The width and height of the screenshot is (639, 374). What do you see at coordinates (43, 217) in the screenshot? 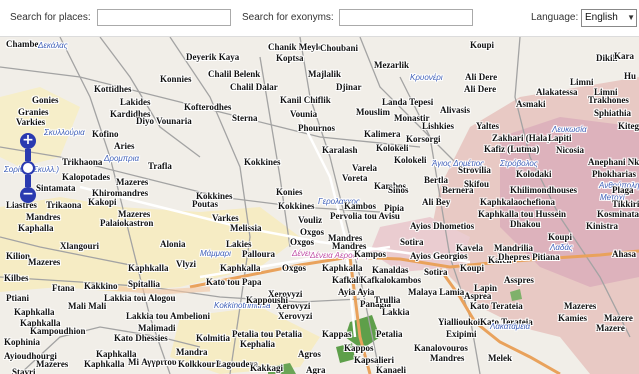
I see `map-place-label: Mandres` at bounding box center [43, 217].